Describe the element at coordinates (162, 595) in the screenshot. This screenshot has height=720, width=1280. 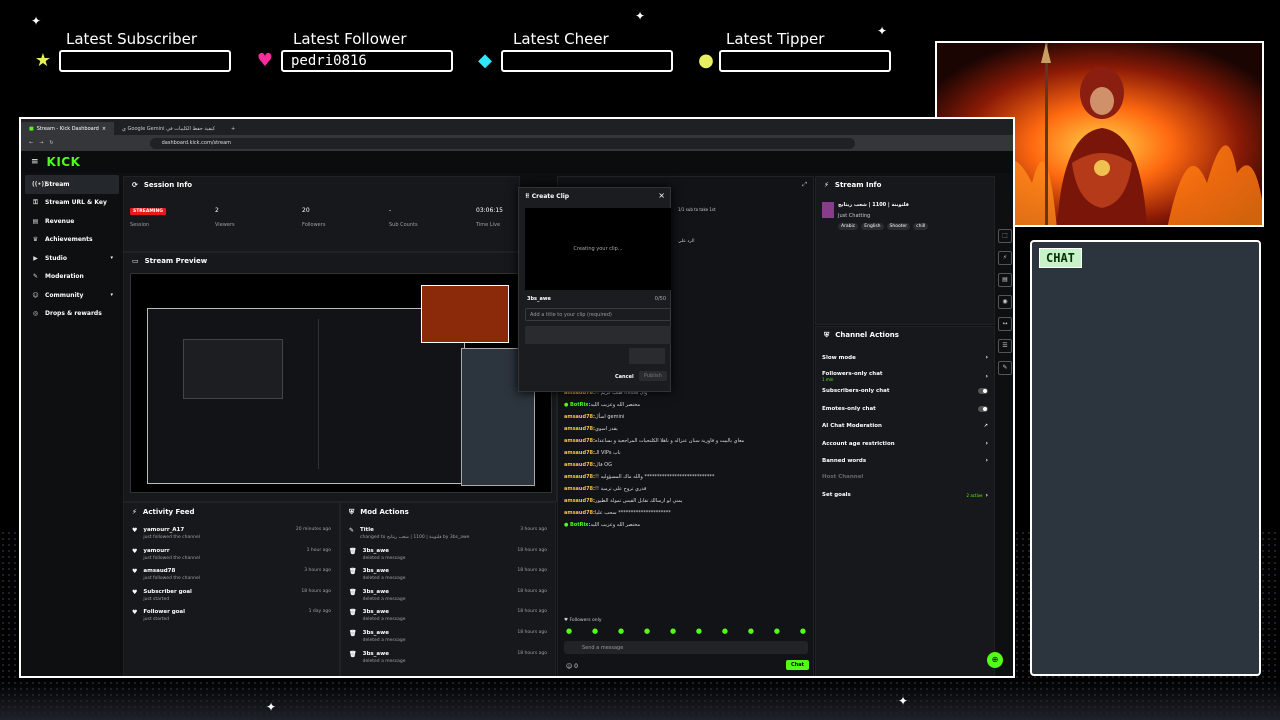
I see `activity-item: ♥ Subscriber goal just started` at that location.